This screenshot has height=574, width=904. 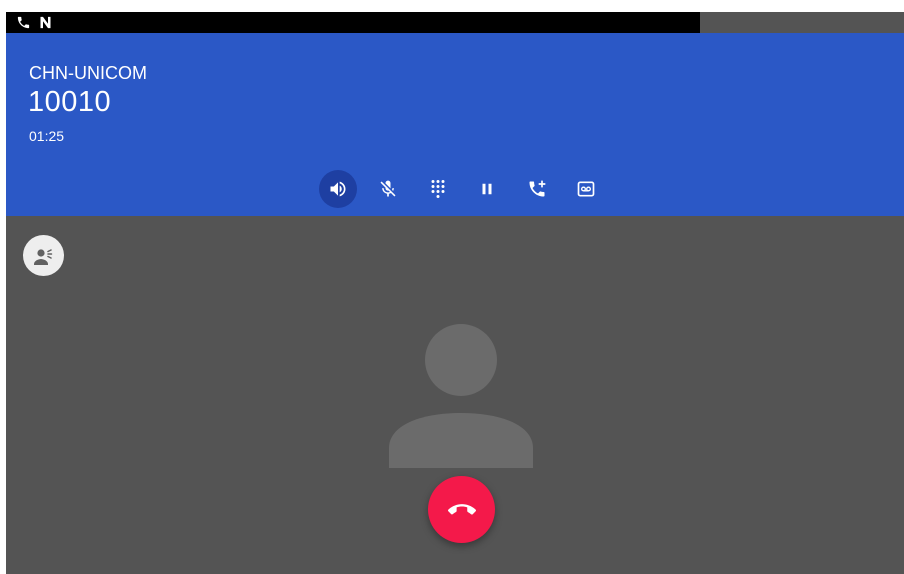 I want to click on call-controls, so click(x=455, y=189).